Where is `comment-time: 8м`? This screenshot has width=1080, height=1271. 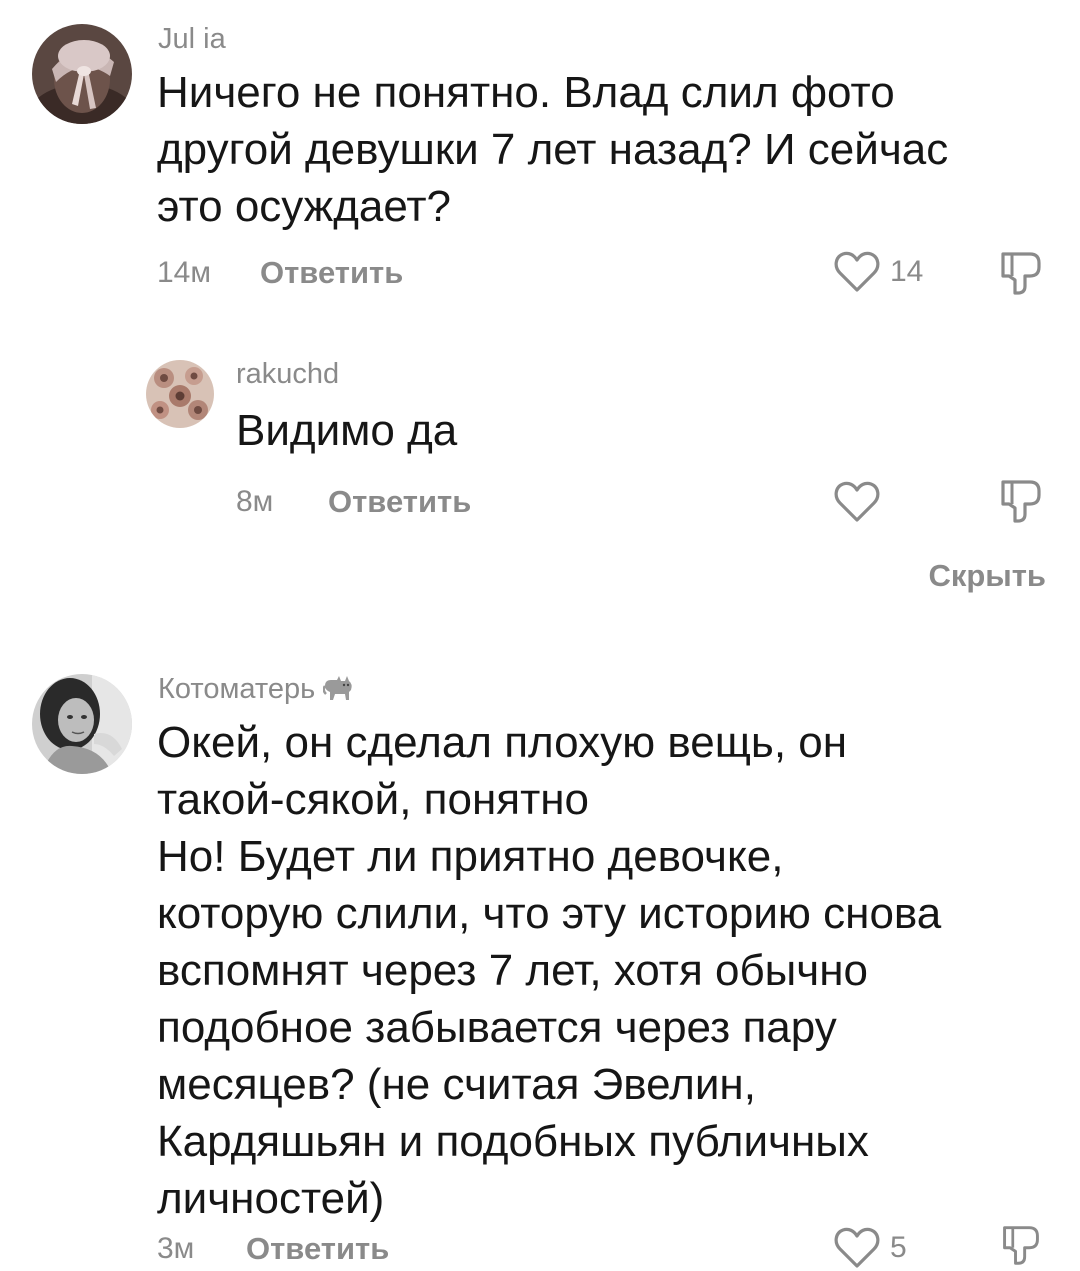 comment-time: 8м is located at coordinates (255, 501).